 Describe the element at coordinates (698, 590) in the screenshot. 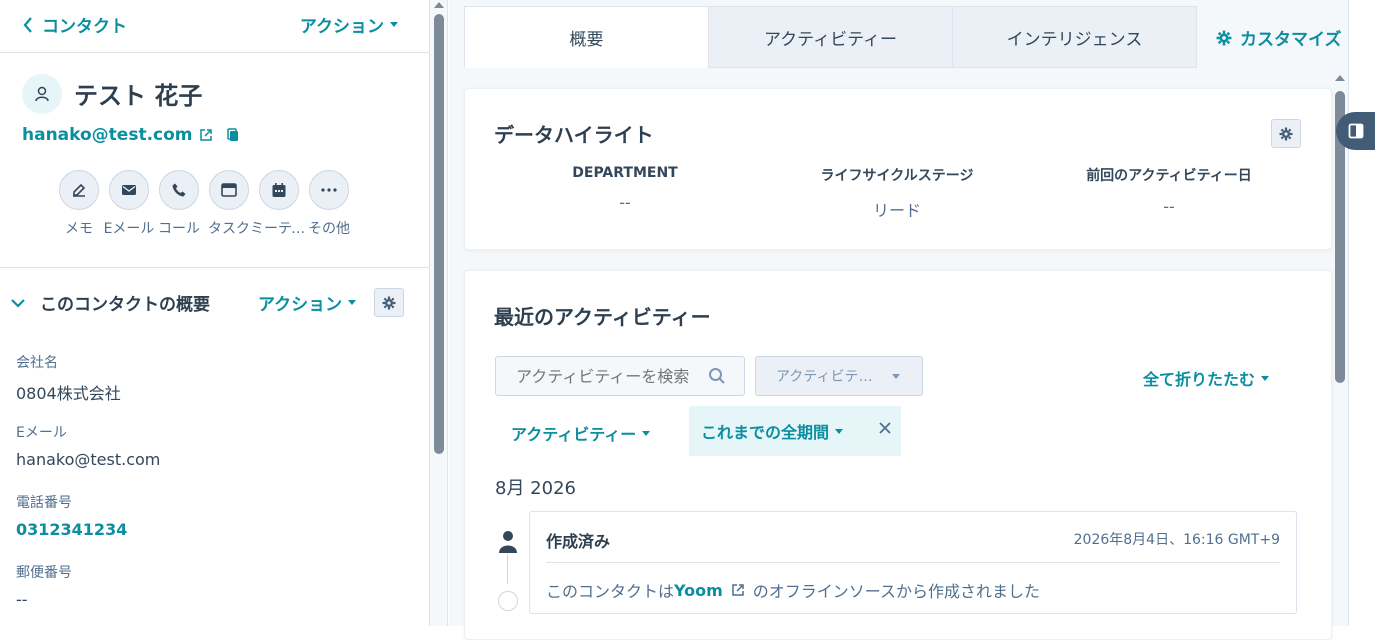

I see `source-link: Yoom` at that location.